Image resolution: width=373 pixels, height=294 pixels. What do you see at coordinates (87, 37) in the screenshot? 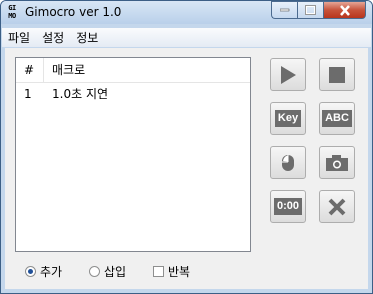
I see `menu-info: 정보` at bounding box center [87, 37].